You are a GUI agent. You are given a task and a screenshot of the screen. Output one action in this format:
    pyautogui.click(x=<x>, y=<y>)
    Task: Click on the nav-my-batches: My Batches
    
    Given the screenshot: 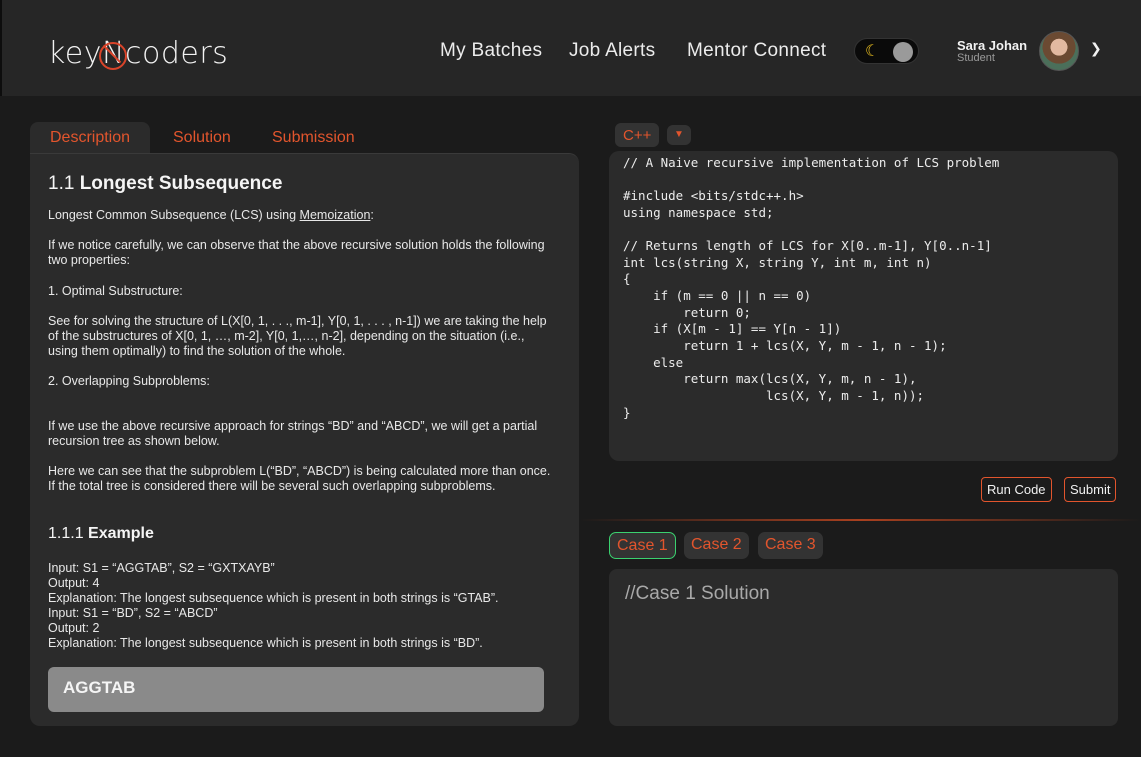 What is the action you would take?
    pyautogui.click(x=491, y=51)
    